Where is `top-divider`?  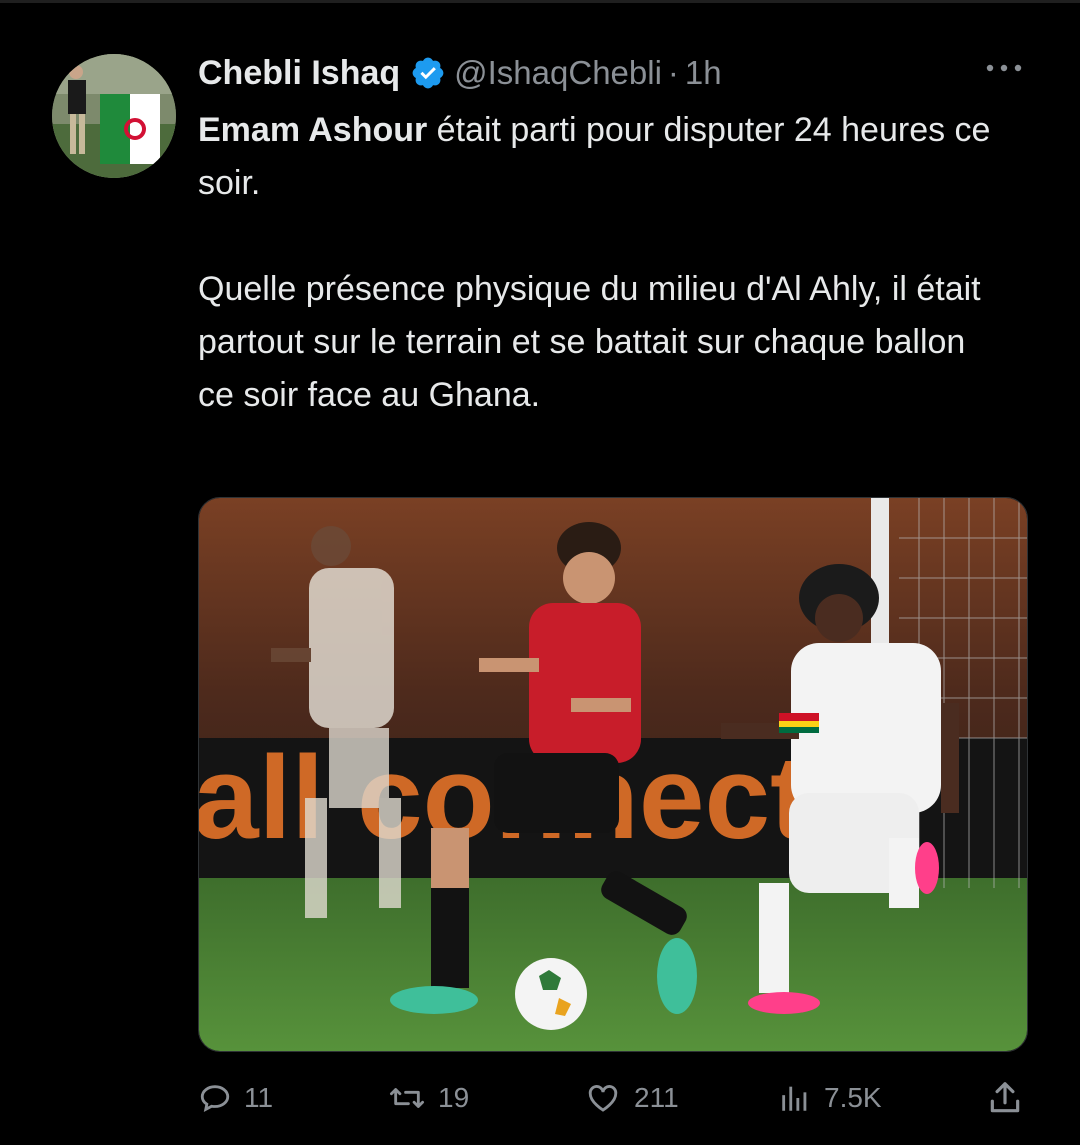
top-divider is located at coordinates (540, 1).